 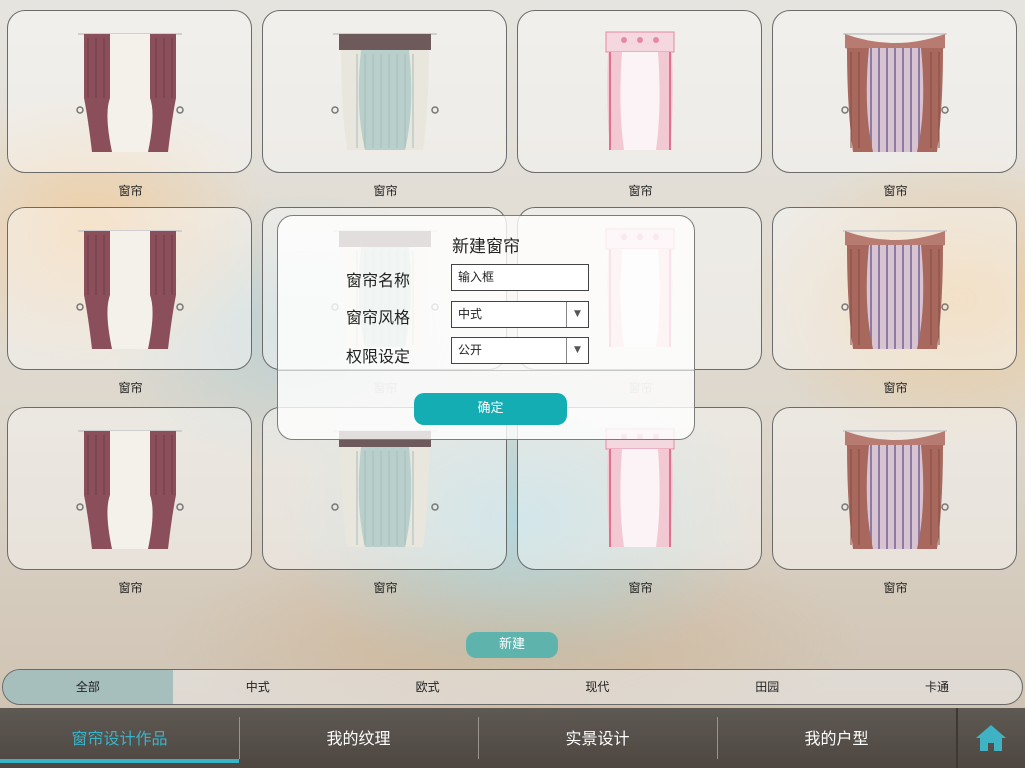 I want to click on category-chinese: 中式, so click(x=258, y=687).